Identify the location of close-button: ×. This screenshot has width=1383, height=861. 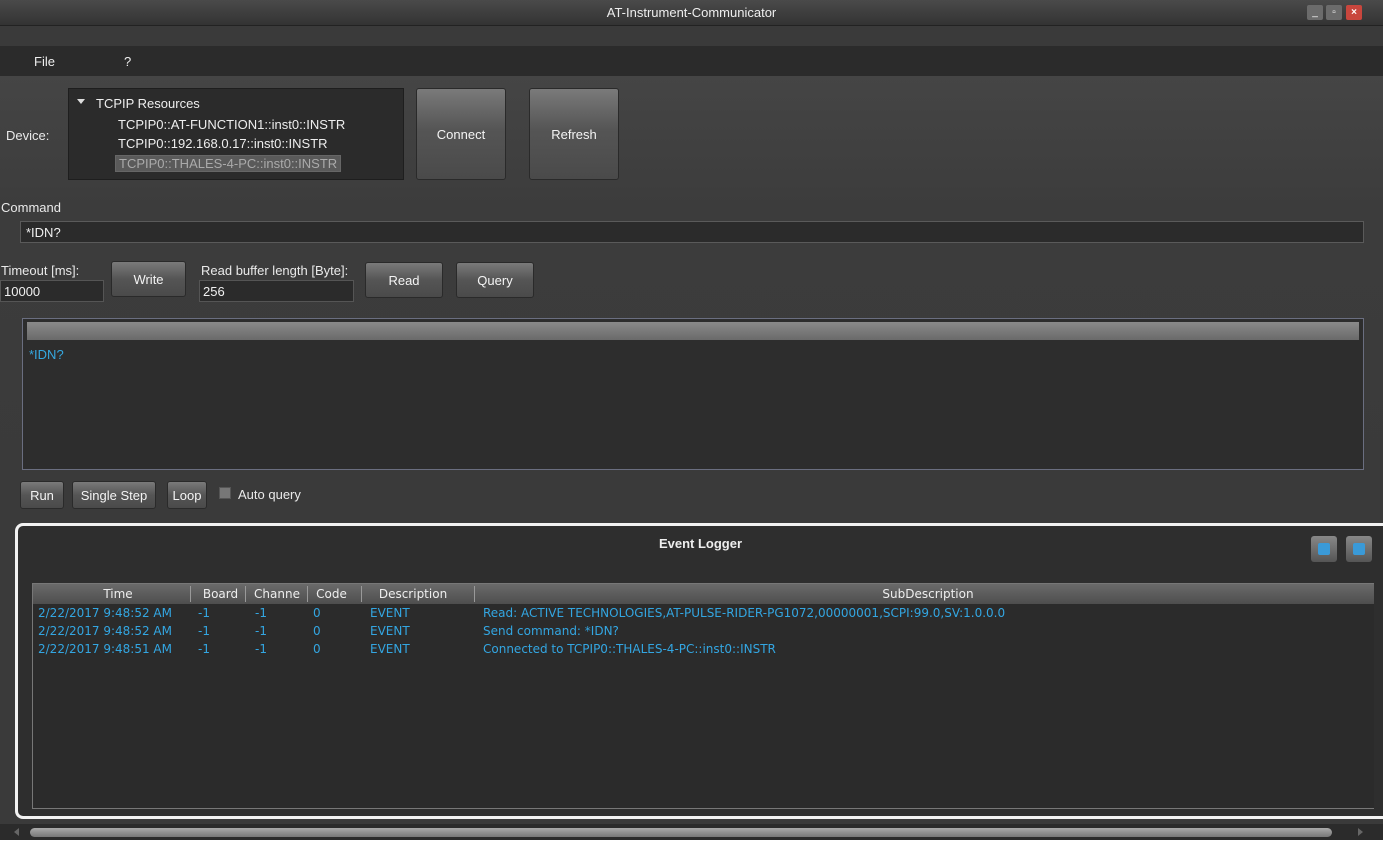
(1354, 12).